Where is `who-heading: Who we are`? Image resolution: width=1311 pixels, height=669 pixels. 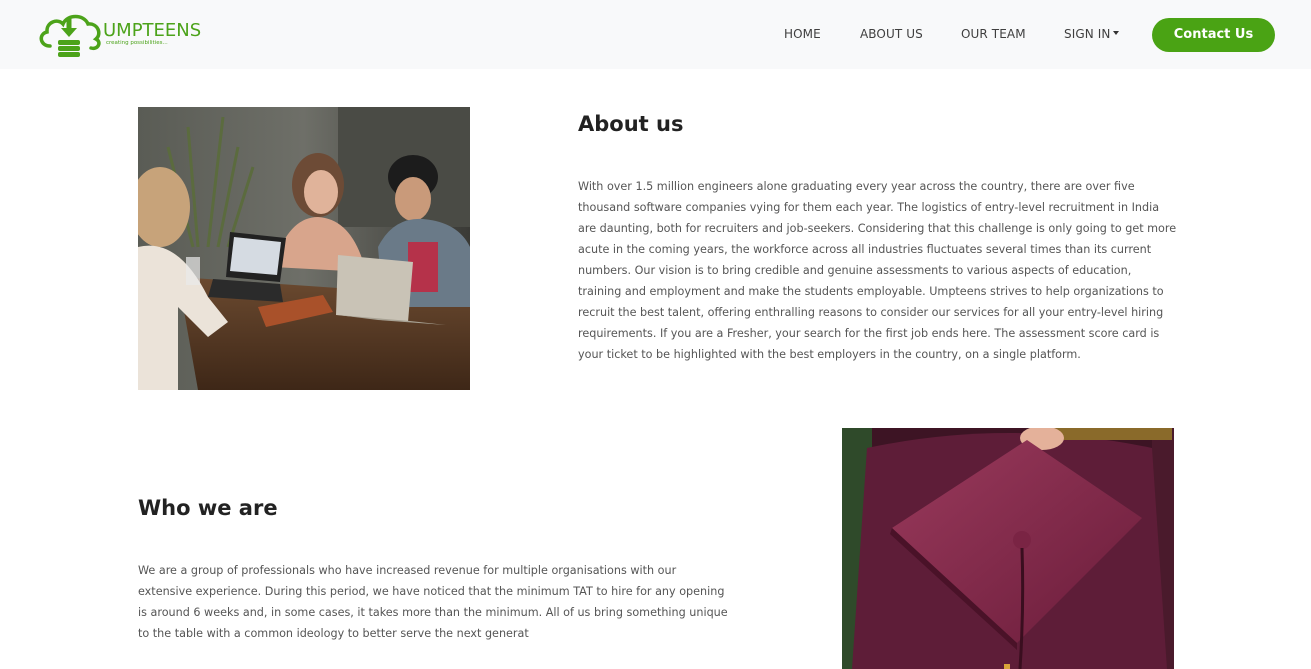 who-heading: Who we are is located at coordinates (208, 508).